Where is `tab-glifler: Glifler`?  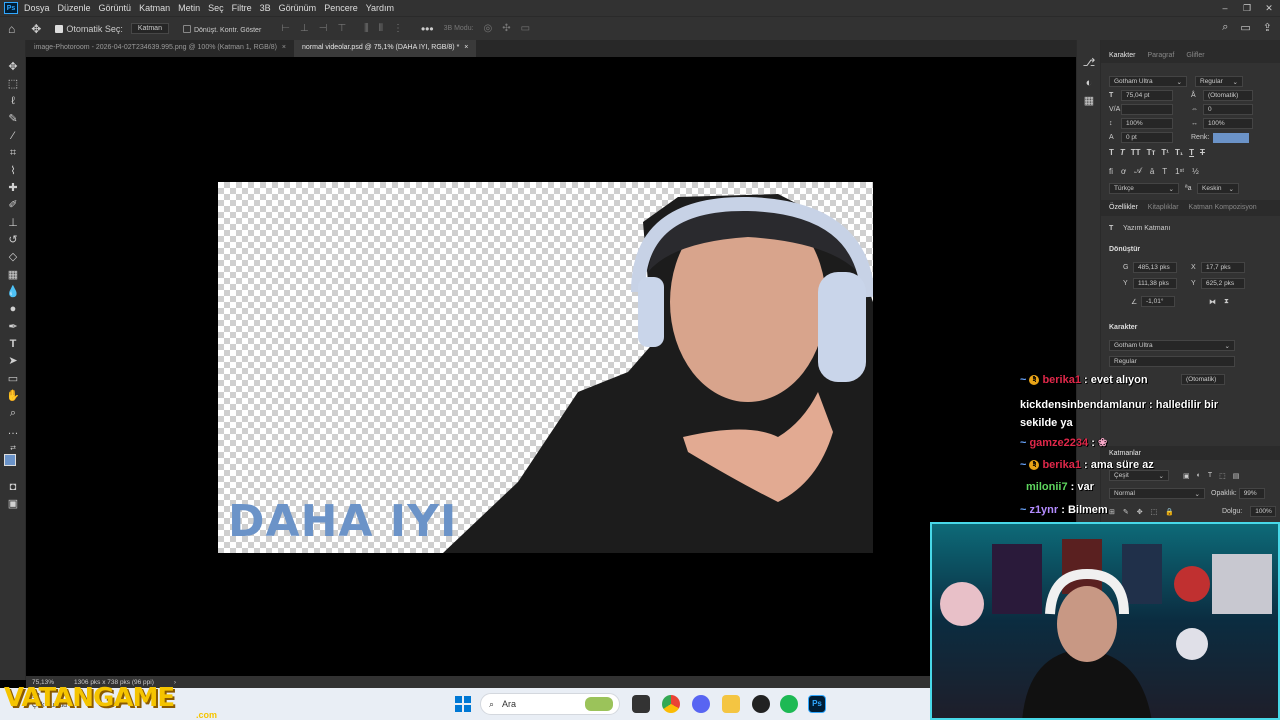
tab-glifler: Glifler is located at coordinates (1195, 55).